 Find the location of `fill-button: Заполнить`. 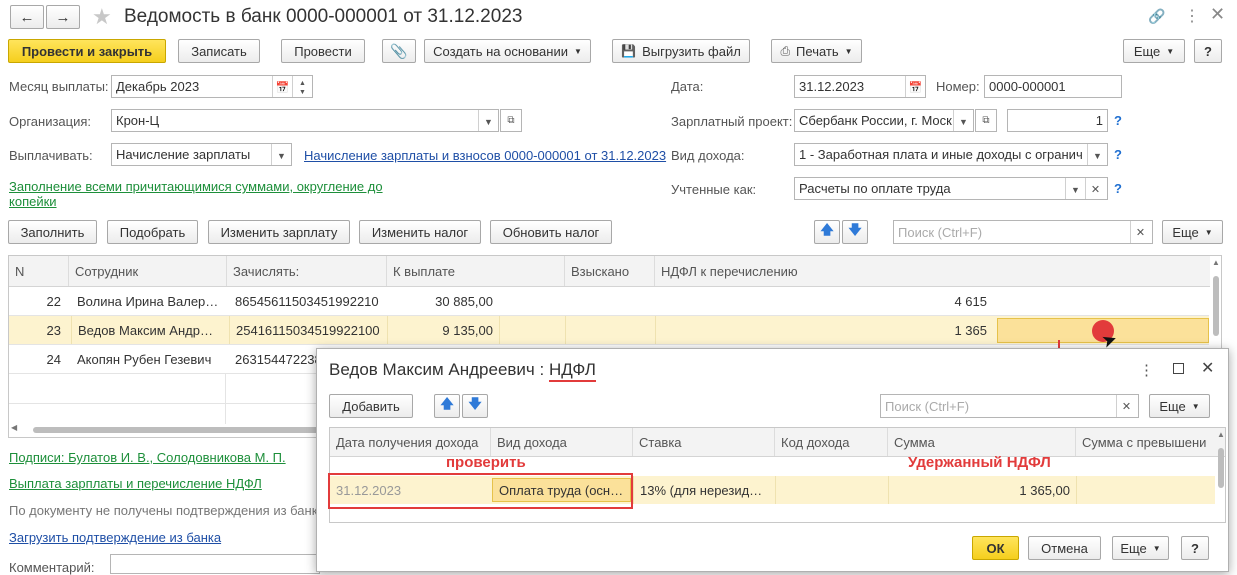

fill-button: Заполнить is located at coordinates (52, 232).